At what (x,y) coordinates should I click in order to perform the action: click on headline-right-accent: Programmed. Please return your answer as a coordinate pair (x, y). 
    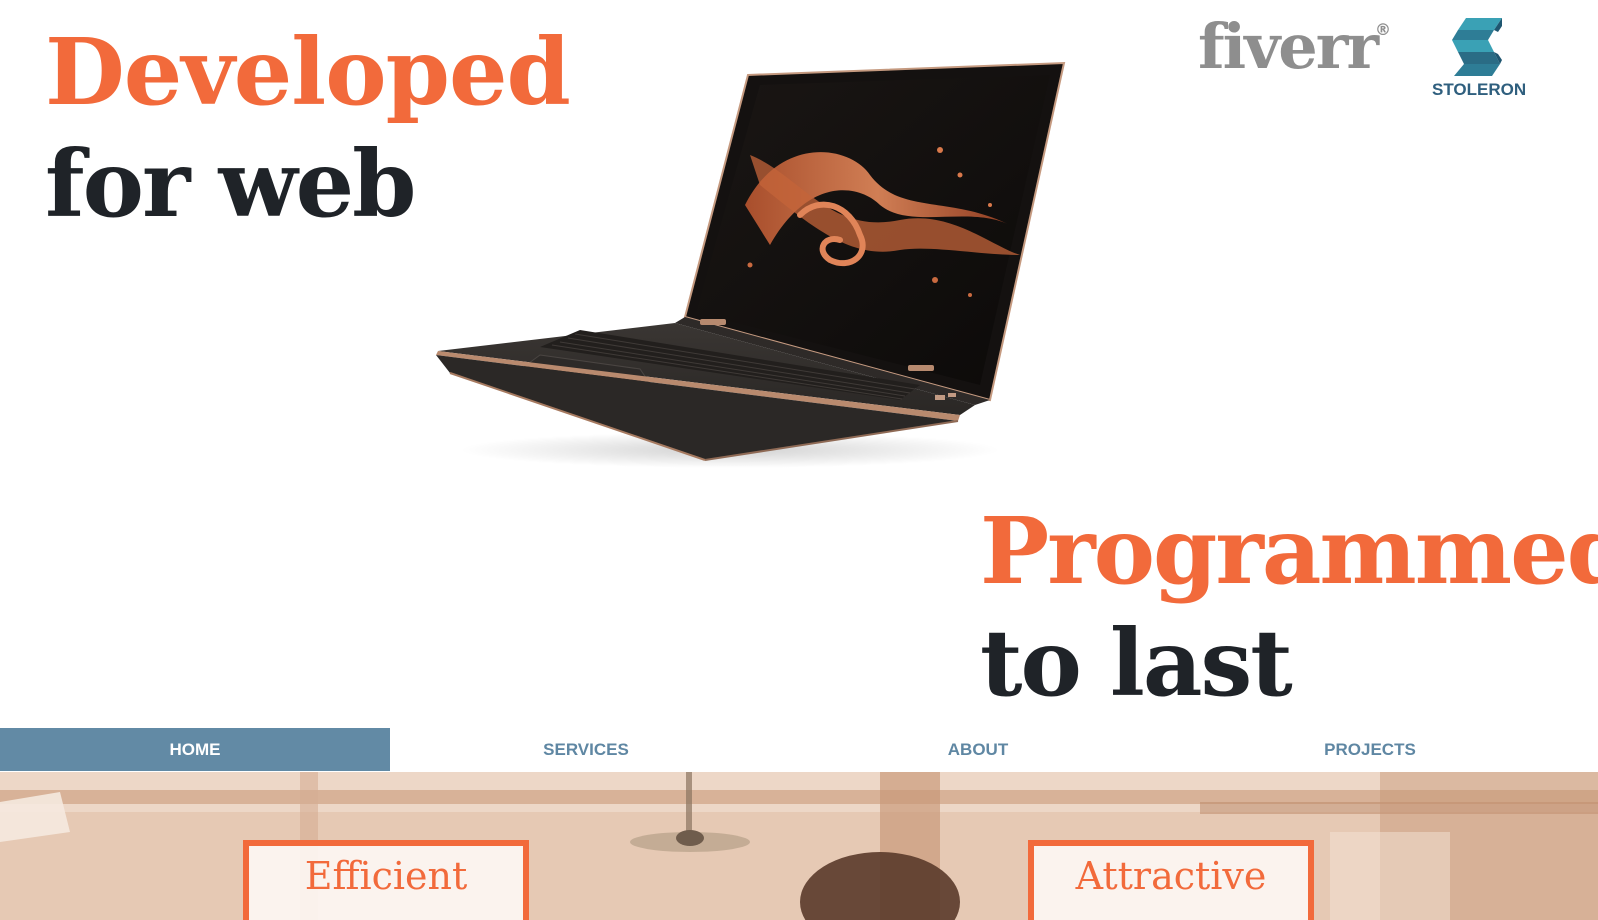
    Looking at the image, I should click on (1289, 551).